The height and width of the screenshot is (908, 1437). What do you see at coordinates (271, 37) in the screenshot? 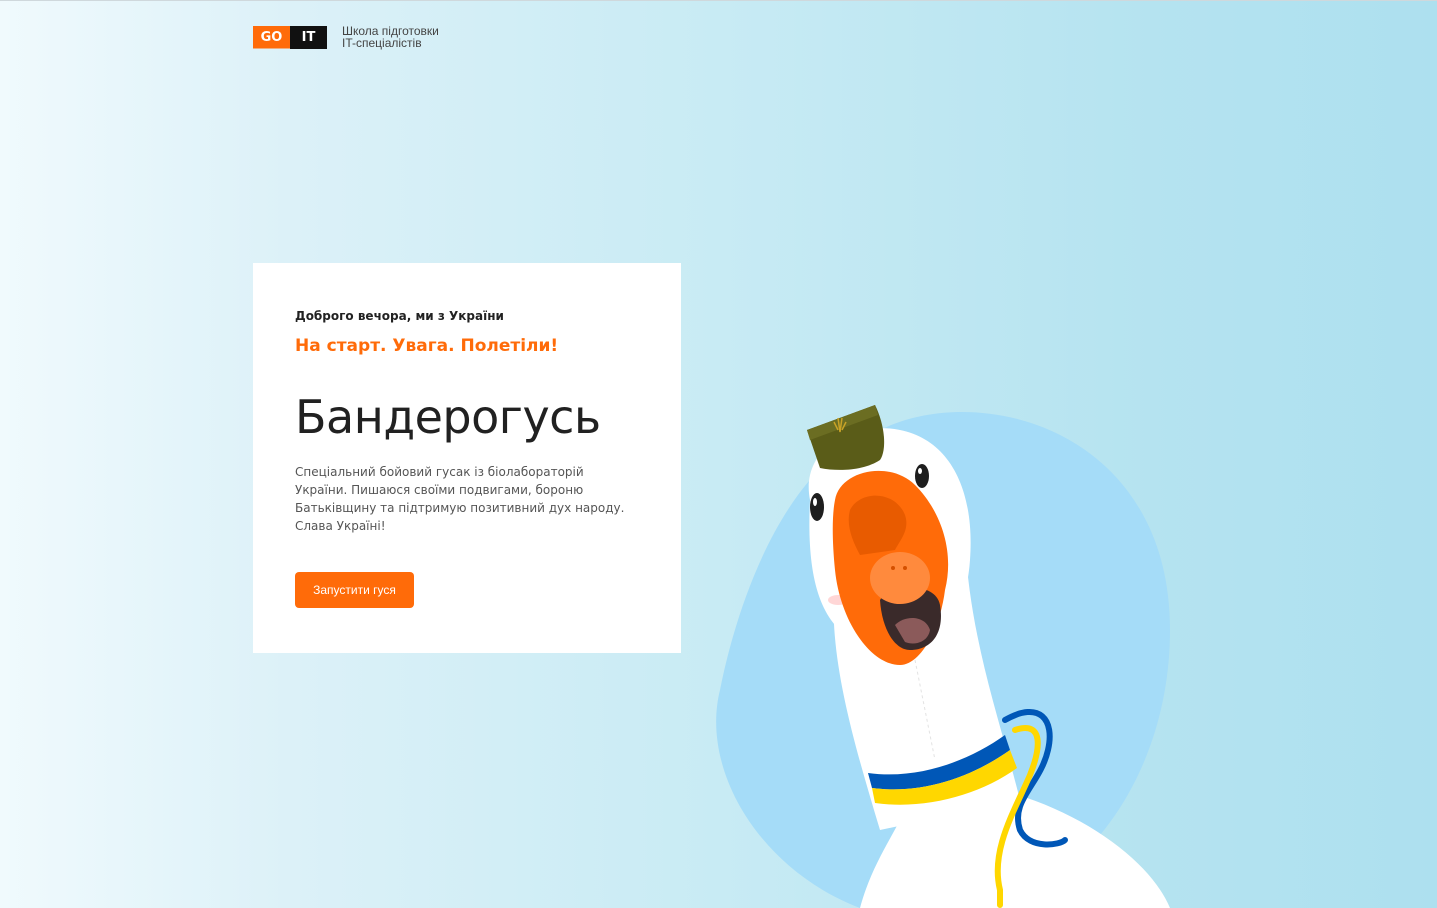
I see `logo-go: GO` at bounding box center [271, 37].